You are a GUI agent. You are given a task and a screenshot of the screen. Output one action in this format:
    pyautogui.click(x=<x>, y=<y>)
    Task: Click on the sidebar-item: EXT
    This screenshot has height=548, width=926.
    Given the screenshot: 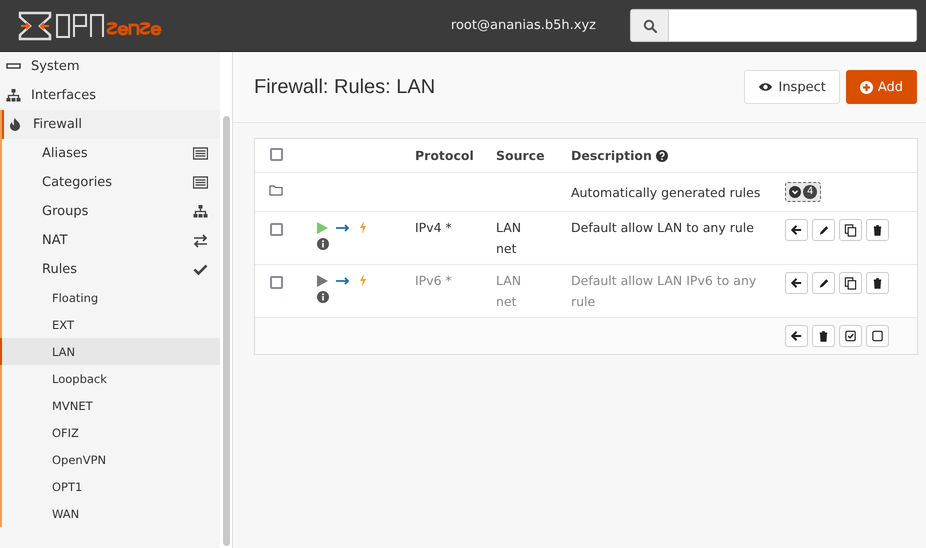 What is the action you would take?
    pyautogui.click(x=111, y=324)
    